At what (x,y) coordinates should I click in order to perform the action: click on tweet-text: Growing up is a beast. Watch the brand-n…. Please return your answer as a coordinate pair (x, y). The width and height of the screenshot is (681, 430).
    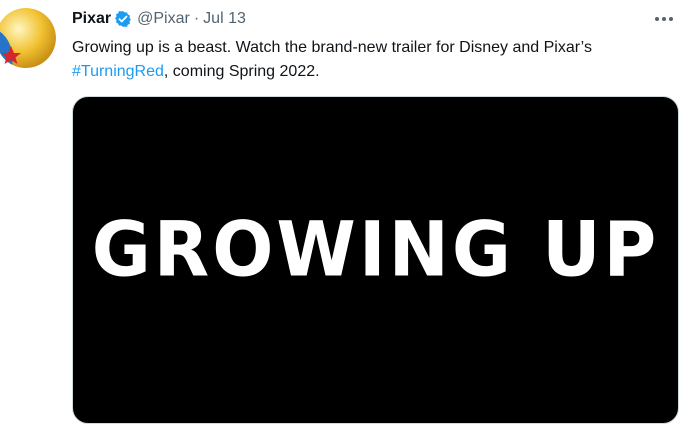
    Looking at the image, I should click on (372, 60).